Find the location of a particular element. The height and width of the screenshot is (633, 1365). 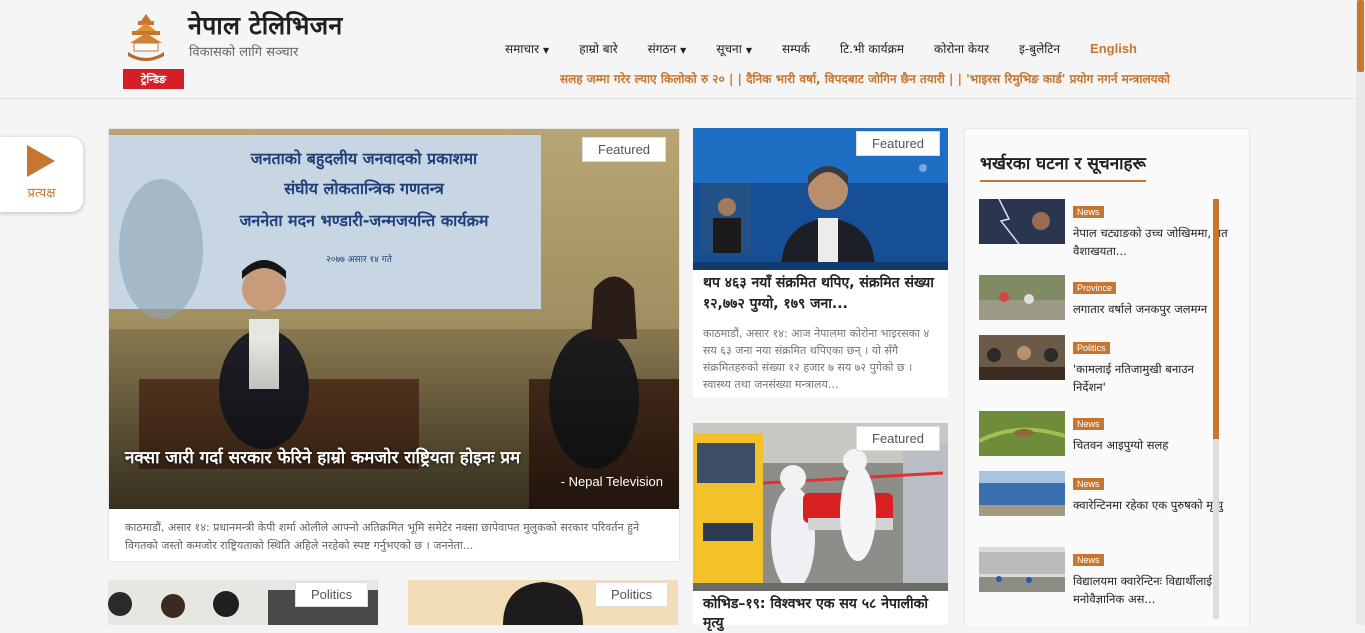

nav-item-e-bulletin: इ-बुलेटिन is located at coordinates (1039, 48).